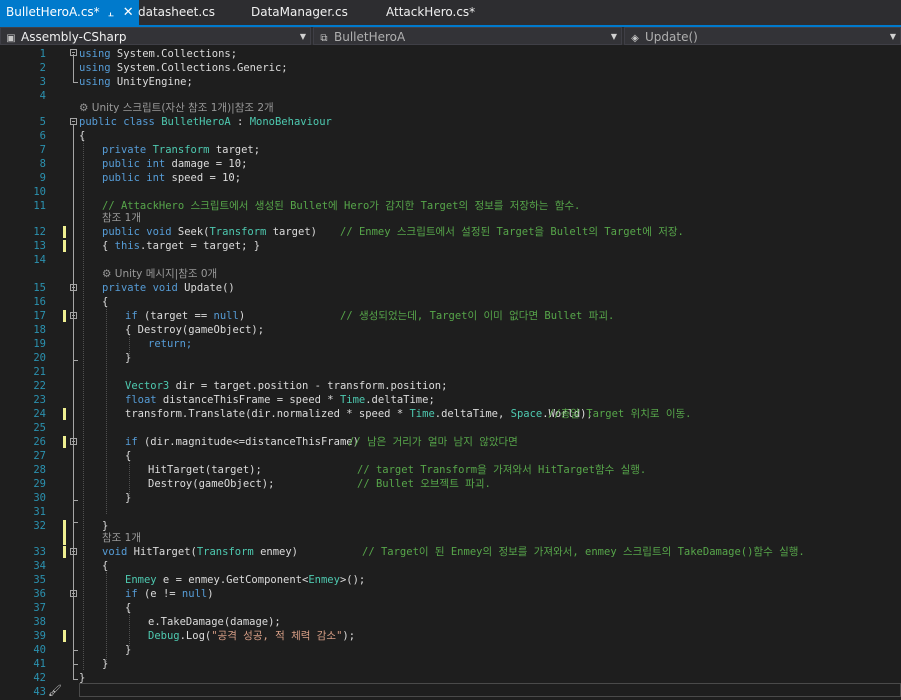 Image resolution: width=901 pixels, height=700 pixels. What do you see at coordinates (42, 54) in the screenshot?
I see `line-number: 1` at bounding box center [42, 54].